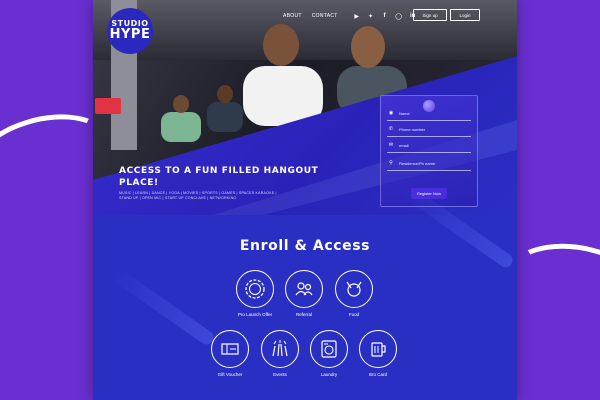  Describe the element at coordinates (357, 16) in the screenshot. I see `youtube-icon: ▶` at that location.